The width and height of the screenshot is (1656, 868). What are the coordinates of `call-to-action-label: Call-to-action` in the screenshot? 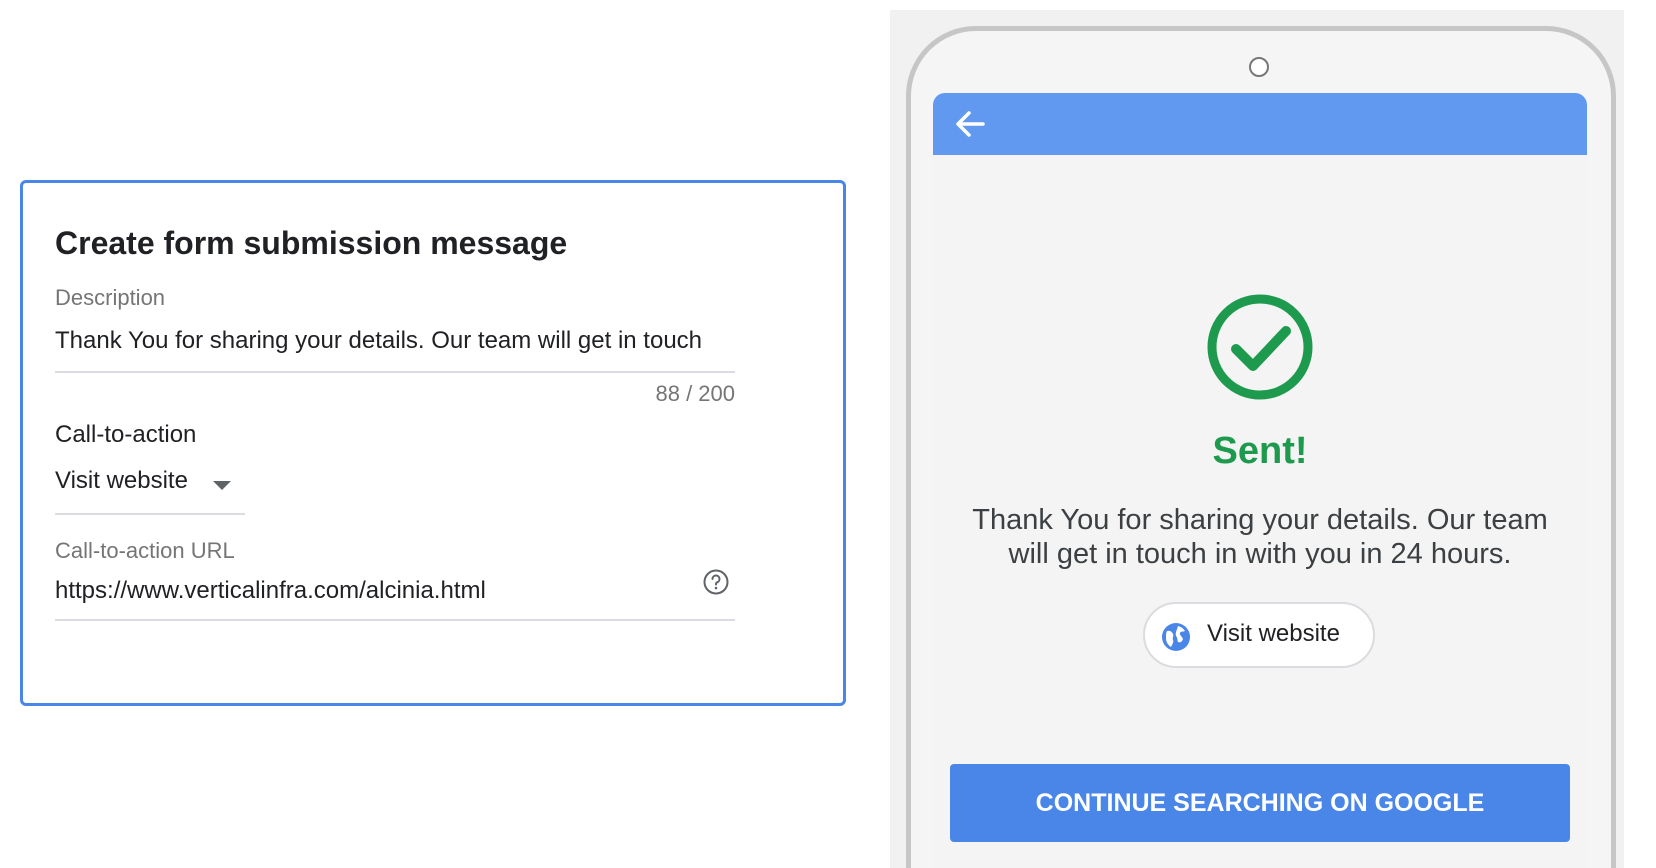 It's located at (126, 434).